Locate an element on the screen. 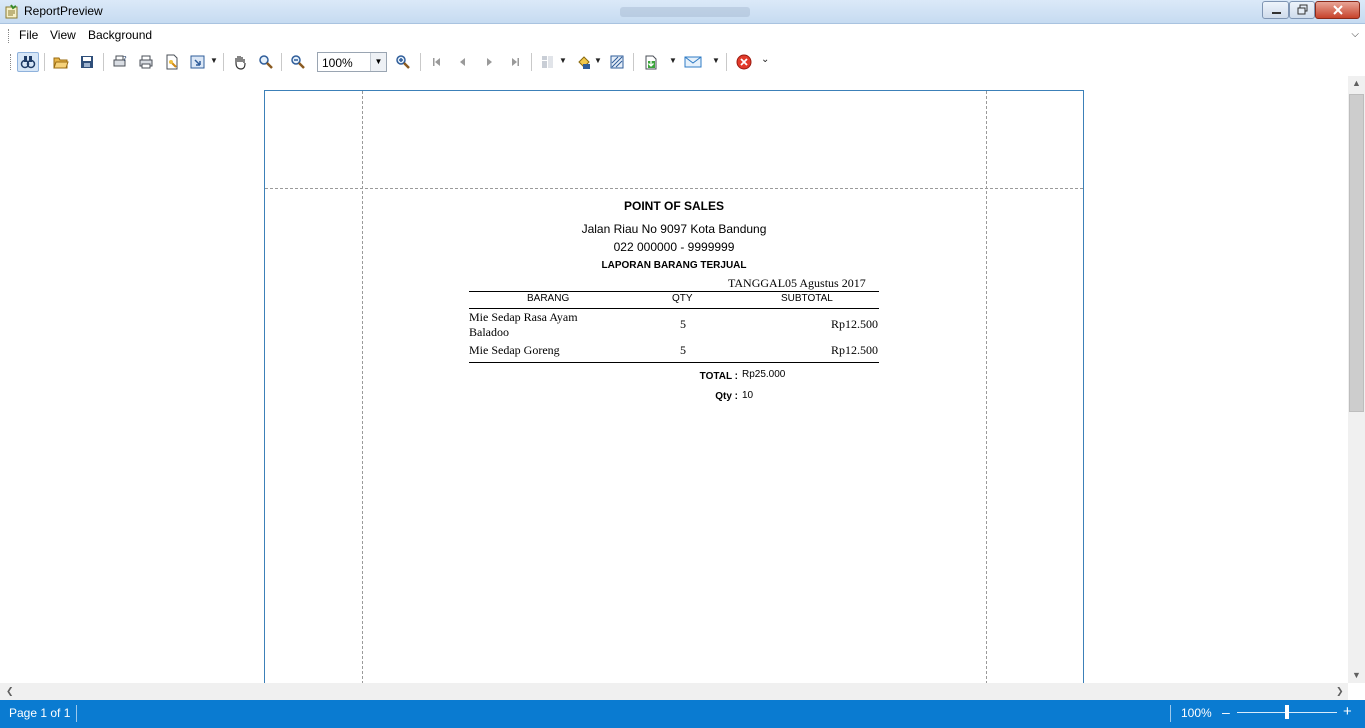 The width and height of the screenshot is (1365, 728). table-header-rule is located at coordinates (674, 308).